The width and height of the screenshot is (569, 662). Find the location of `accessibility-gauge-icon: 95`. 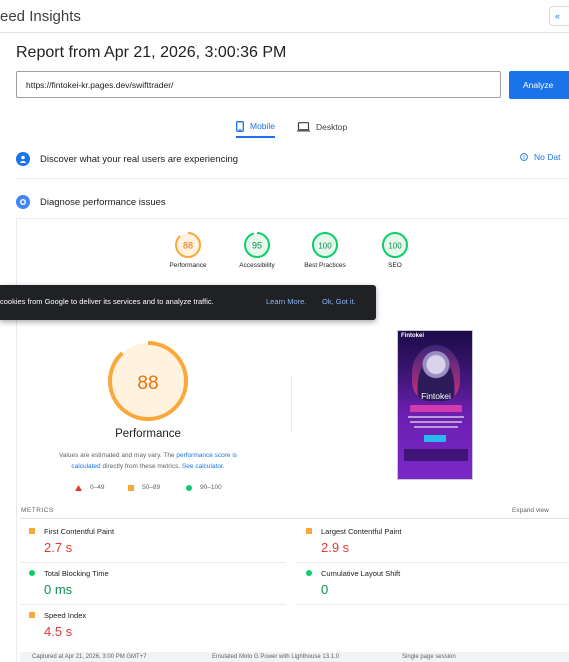

accessibility-gauge-icon: 95 is located at coordinates (257, 245).